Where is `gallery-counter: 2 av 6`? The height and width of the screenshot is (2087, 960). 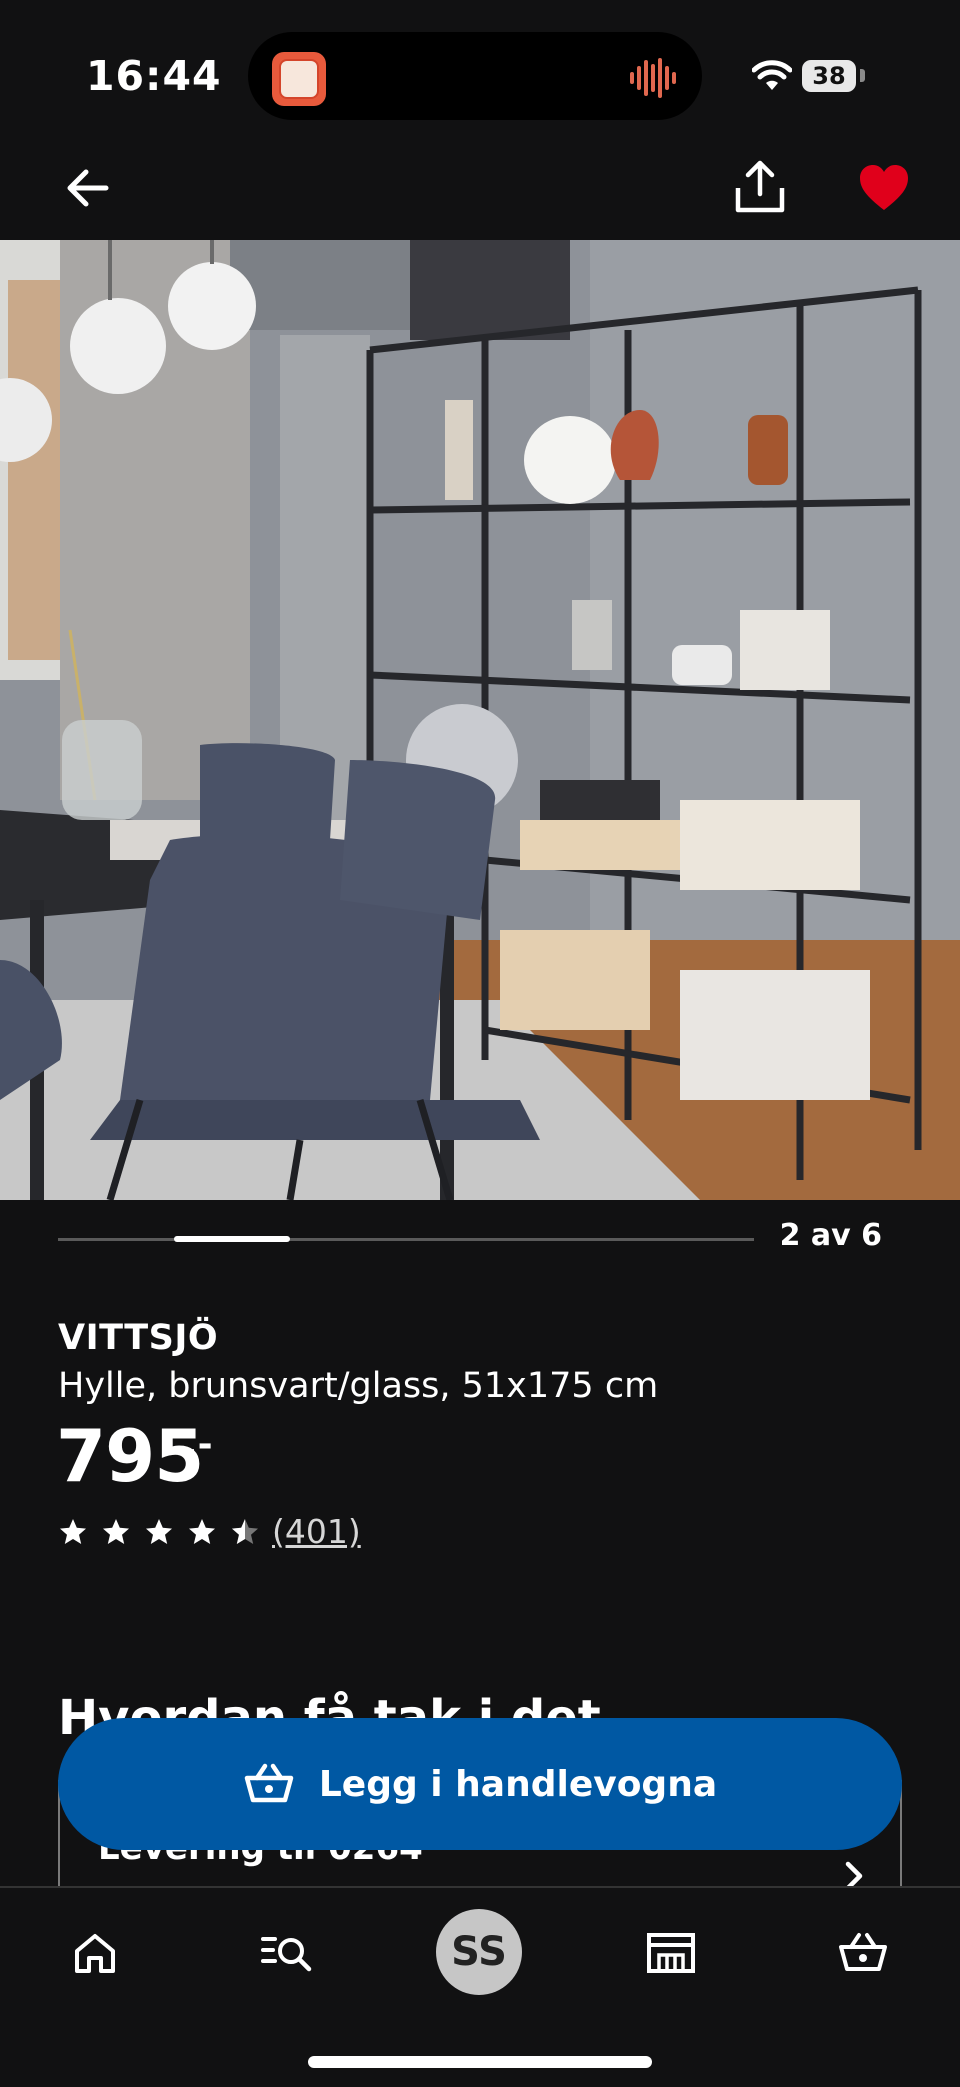 gallery-counter: 2 av 6 is located at coordinates (830, 1235).